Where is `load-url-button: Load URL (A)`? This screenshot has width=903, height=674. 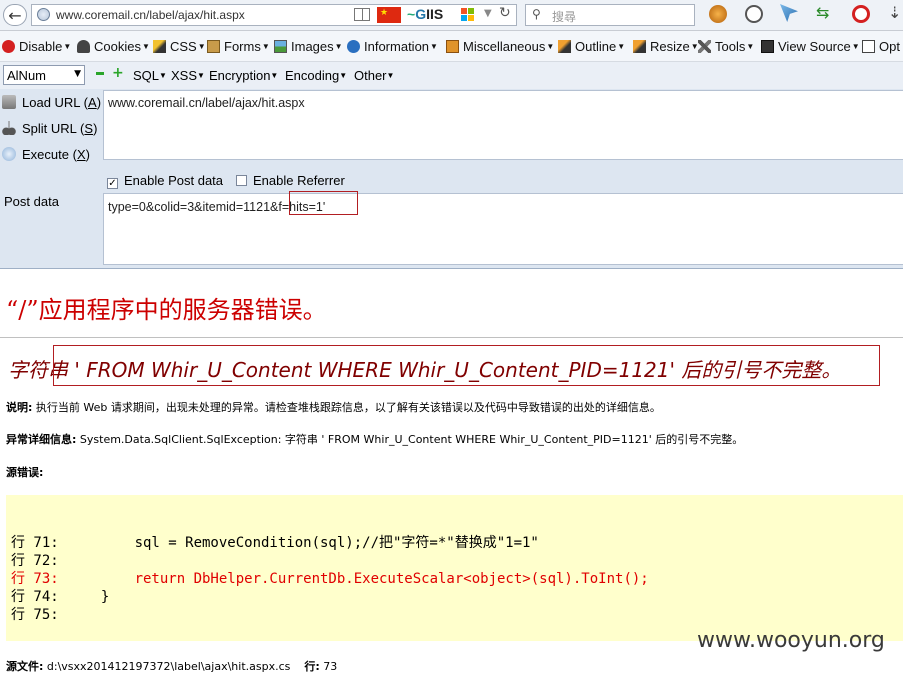
load-url-button: Load URL (A) is located at coordinates (51, 102).